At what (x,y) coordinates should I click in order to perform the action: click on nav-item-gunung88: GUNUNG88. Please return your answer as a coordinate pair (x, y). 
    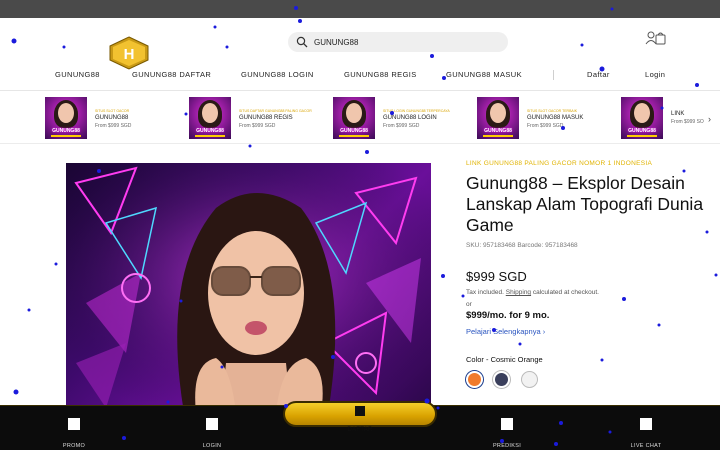
    Looking at the image, I should click on (77, 74).